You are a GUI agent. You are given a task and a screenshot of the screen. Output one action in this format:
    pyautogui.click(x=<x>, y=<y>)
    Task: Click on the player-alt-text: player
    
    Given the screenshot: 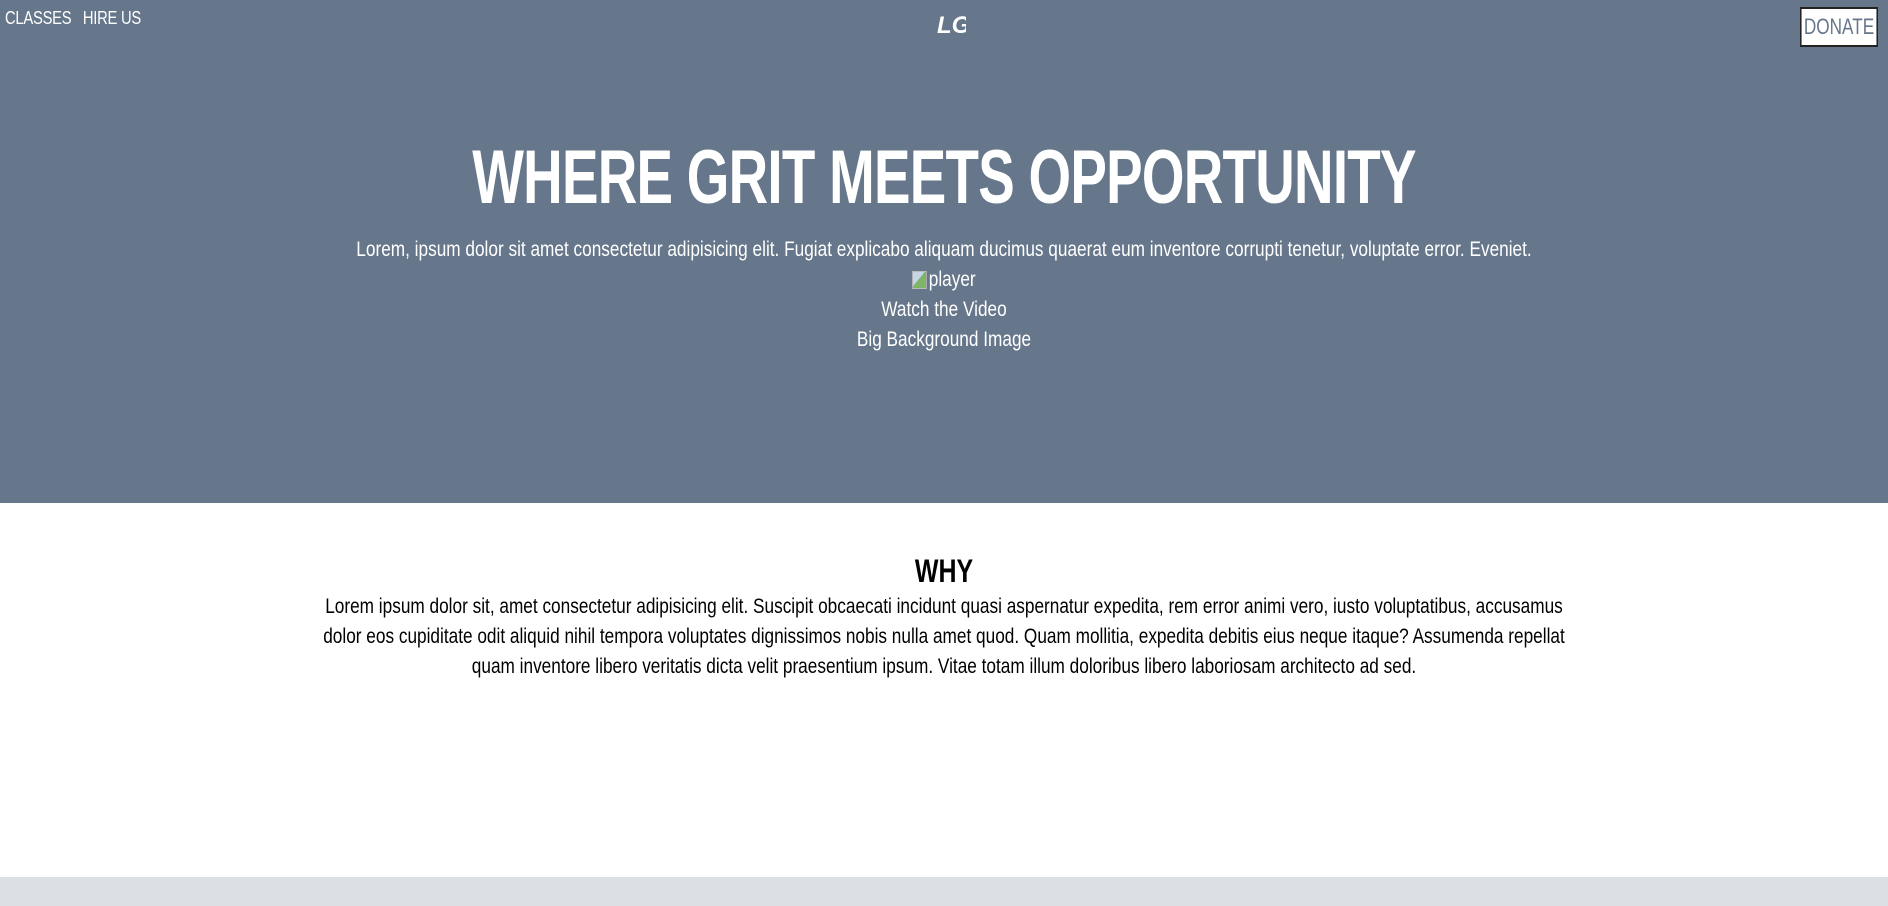 What is the action you would take?
    pyautogui.click(x=952, y=279)
    